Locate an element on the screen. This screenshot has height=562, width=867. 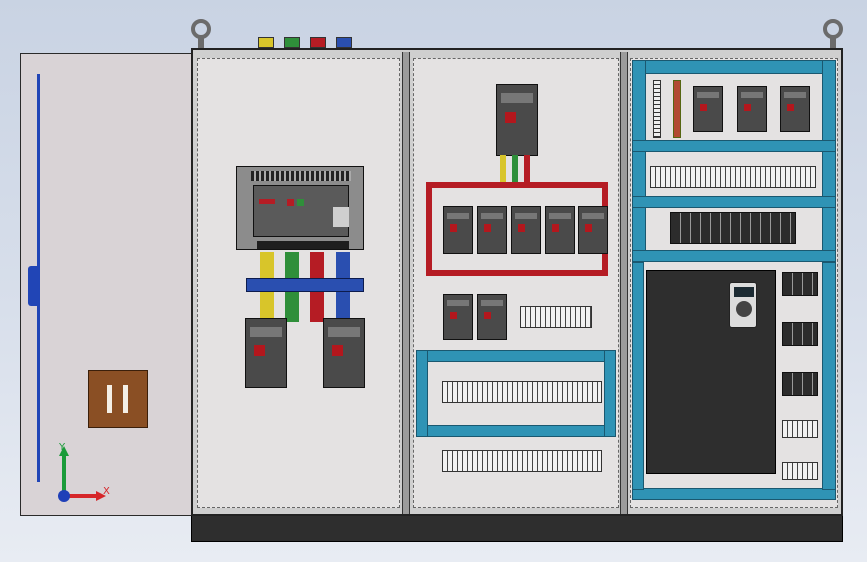
axis-y-label: Y is located at coordinates (62, 447).